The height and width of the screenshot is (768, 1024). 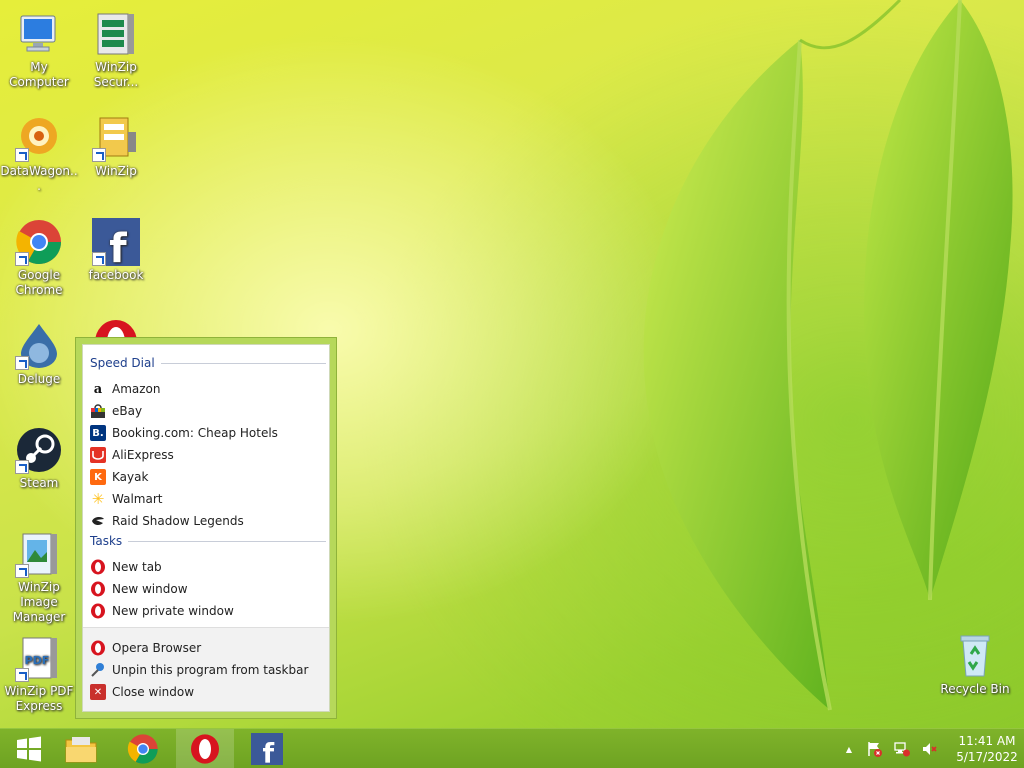 I want to click on desktop-icon-label: WinZip Image Manager, so click(x=39, y=602).